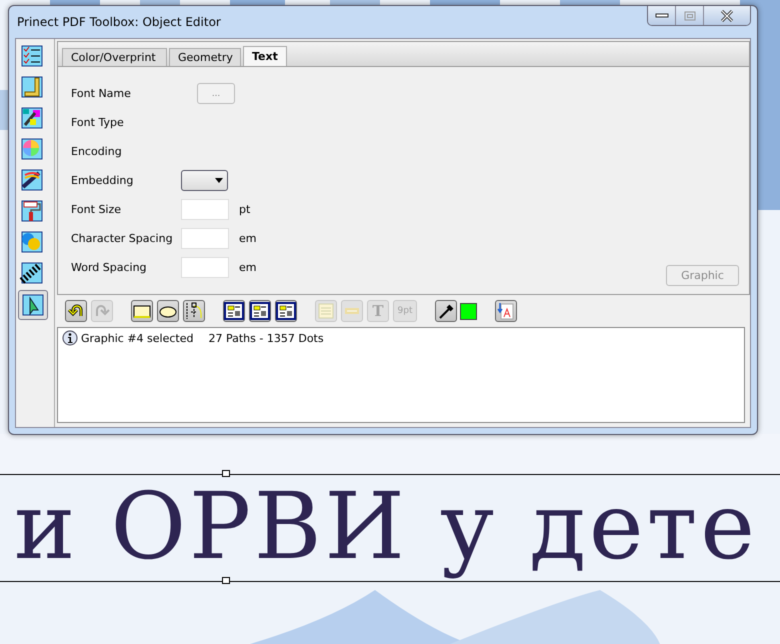 Image resolution: width=780 pixels, height=644 pixels. What do you see at coordinates (114, 57) in the screenshot?
I see `tab: Color/Overprint` at bounding box center [114, 57].